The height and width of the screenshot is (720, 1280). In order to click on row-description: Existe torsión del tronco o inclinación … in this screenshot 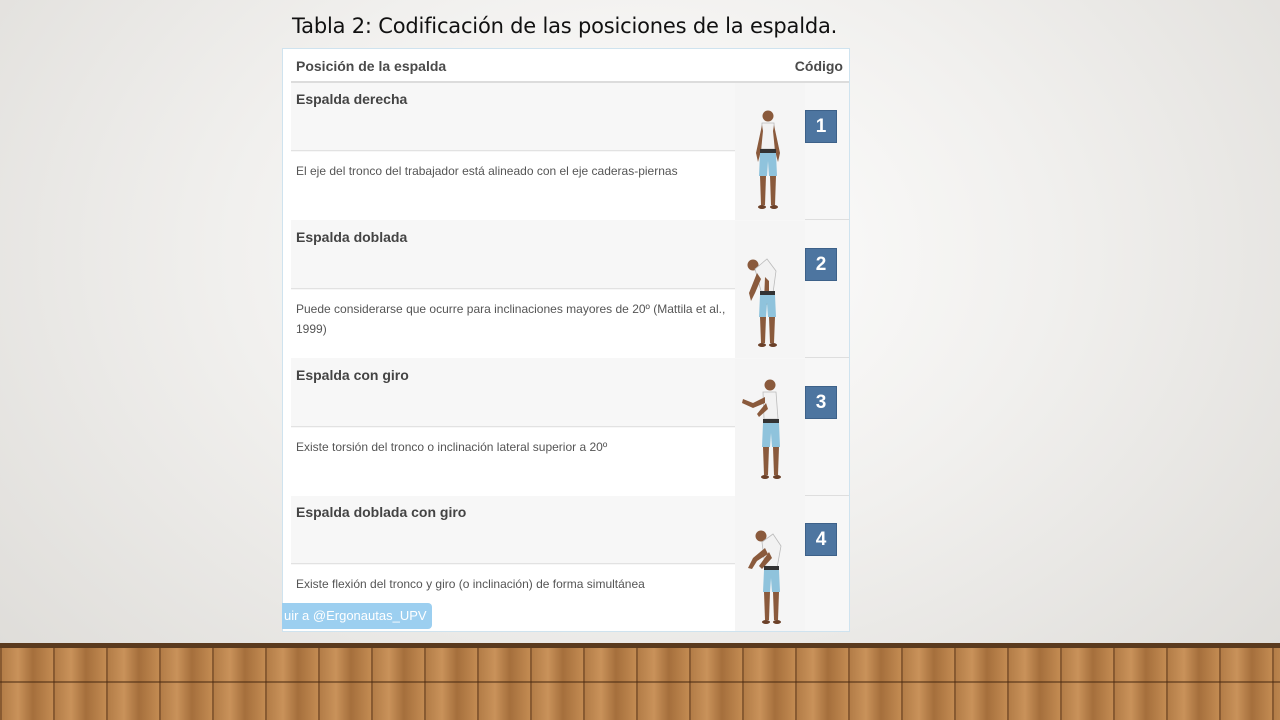, I will do `click(452, 447)`.